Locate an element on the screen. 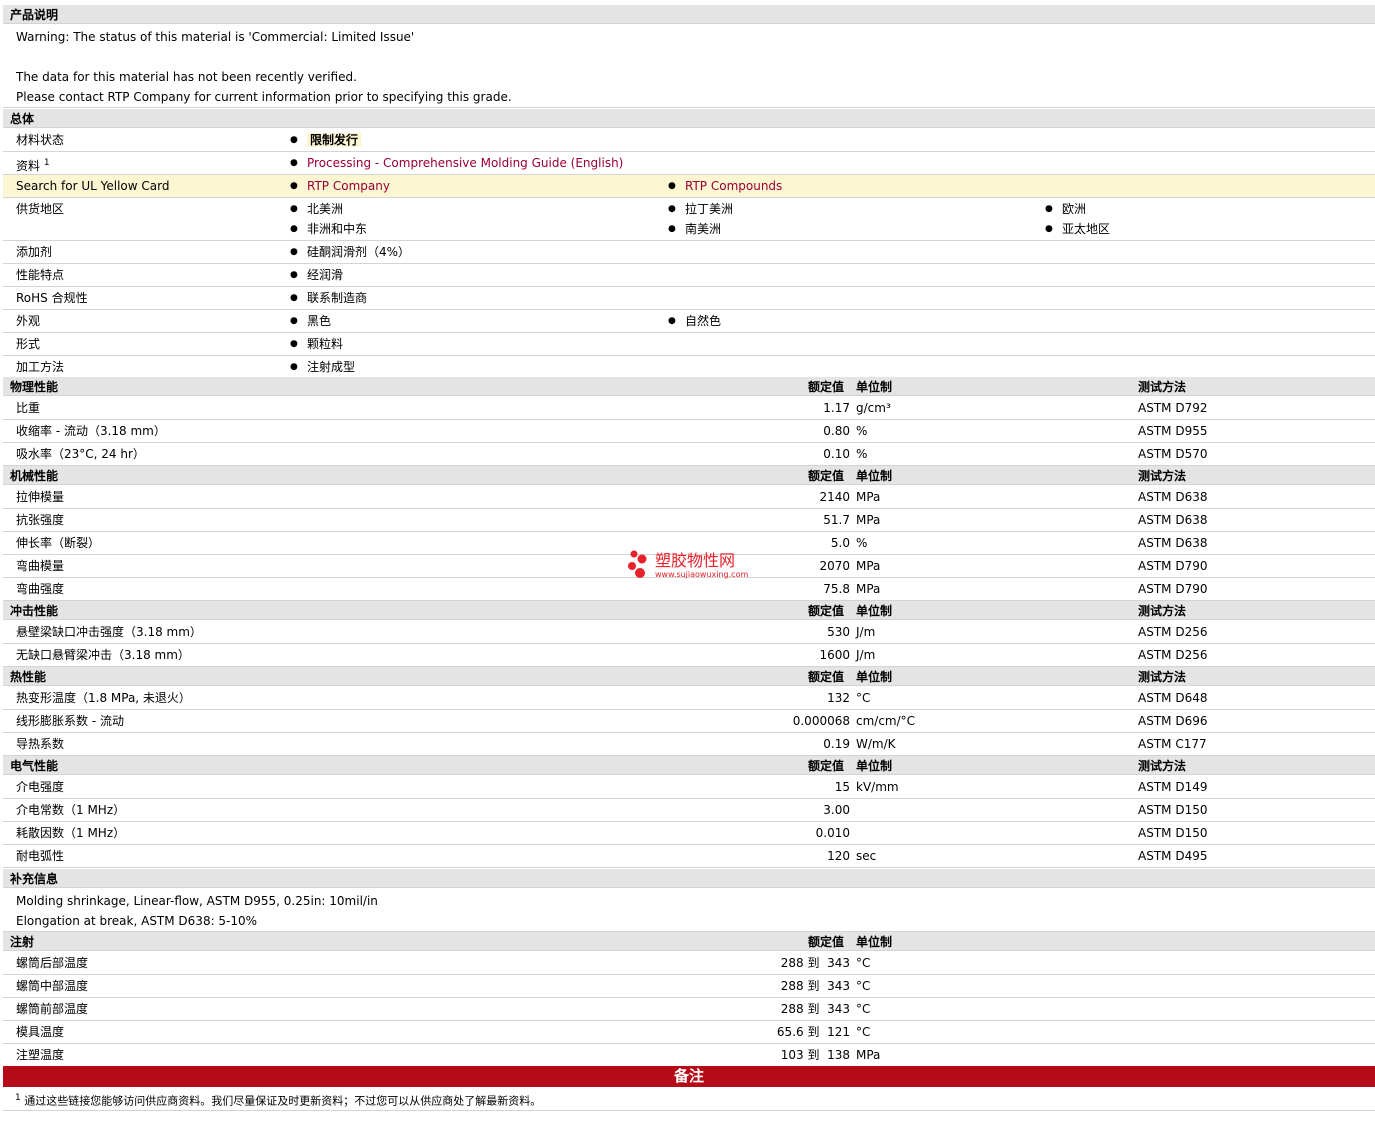 The image size is (1375, 1133). row-label: 添加剂 is located at coordinates (34, 252).